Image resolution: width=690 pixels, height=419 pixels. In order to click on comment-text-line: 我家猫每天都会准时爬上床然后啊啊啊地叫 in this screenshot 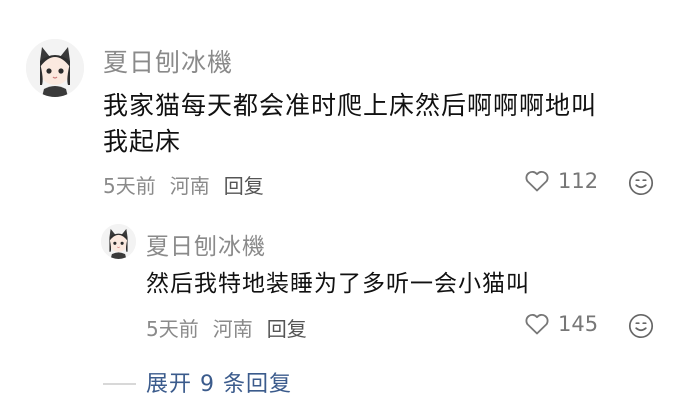, I will do `click(350, 105)`.